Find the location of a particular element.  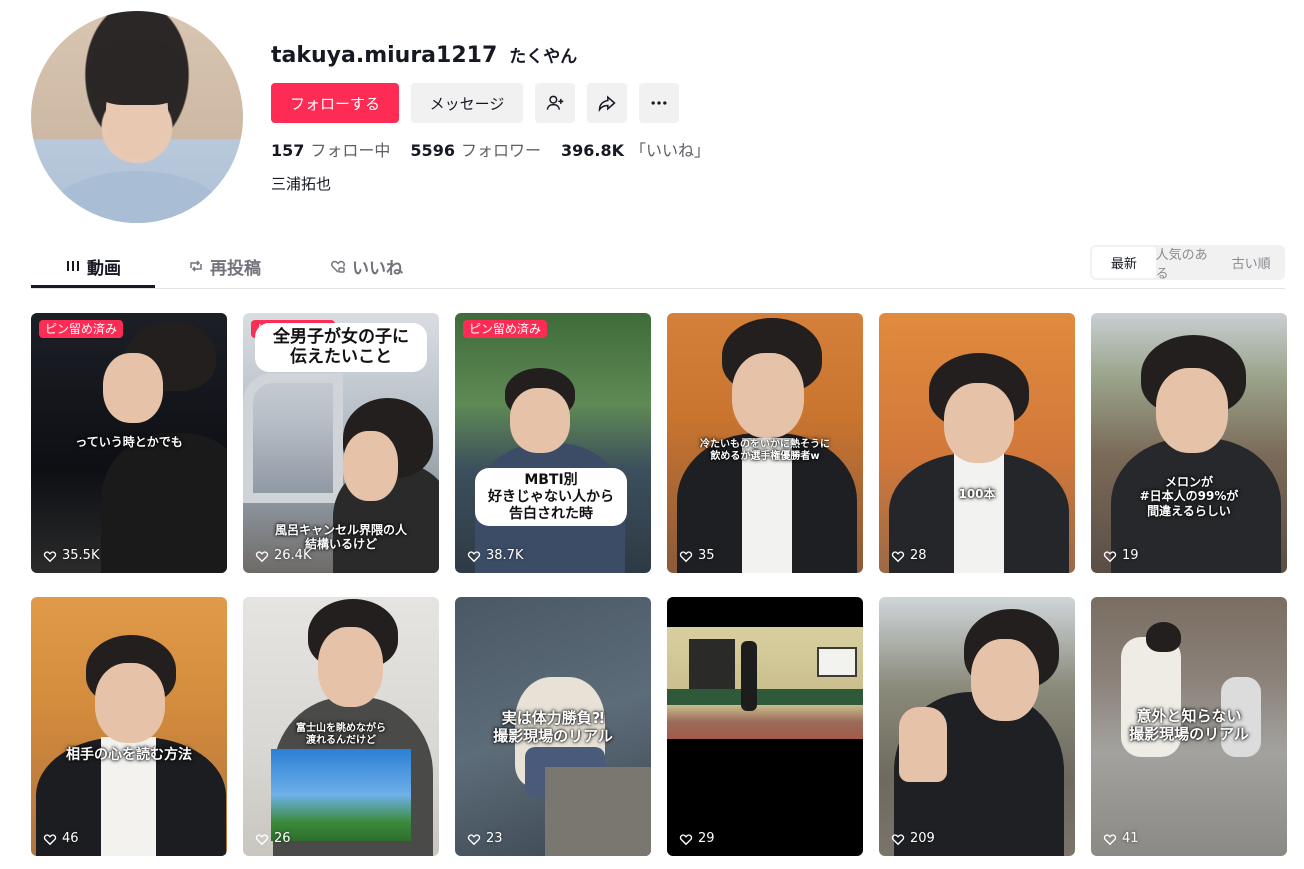

video-card: ピン留め済み MBTI別 好きじゃない人から 告白された時 38.7K is located at coordinates (553, 443).